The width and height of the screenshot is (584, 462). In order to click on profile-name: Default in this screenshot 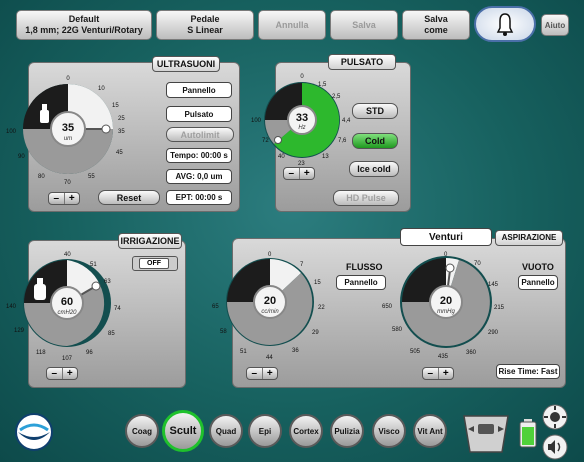, I will do `click(84, 19)`.